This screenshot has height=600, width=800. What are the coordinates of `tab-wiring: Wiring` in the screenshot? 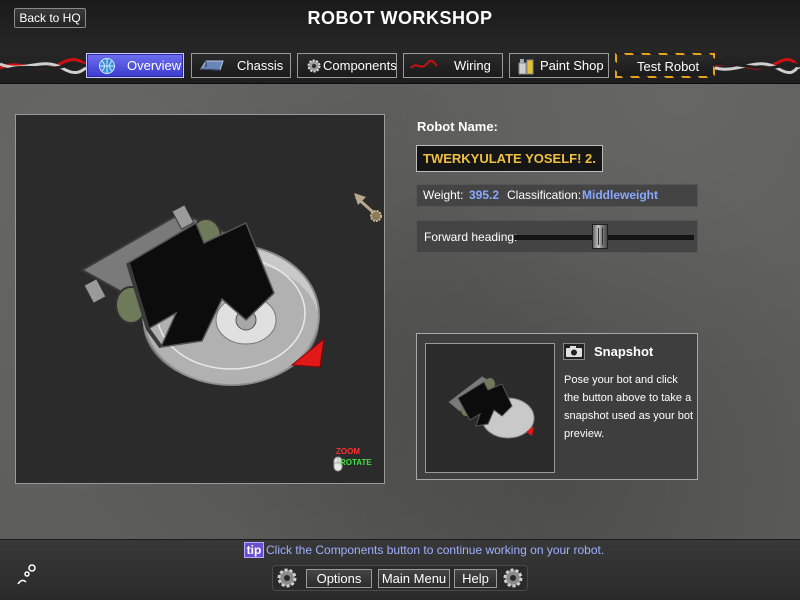 It's located at (453, 65).